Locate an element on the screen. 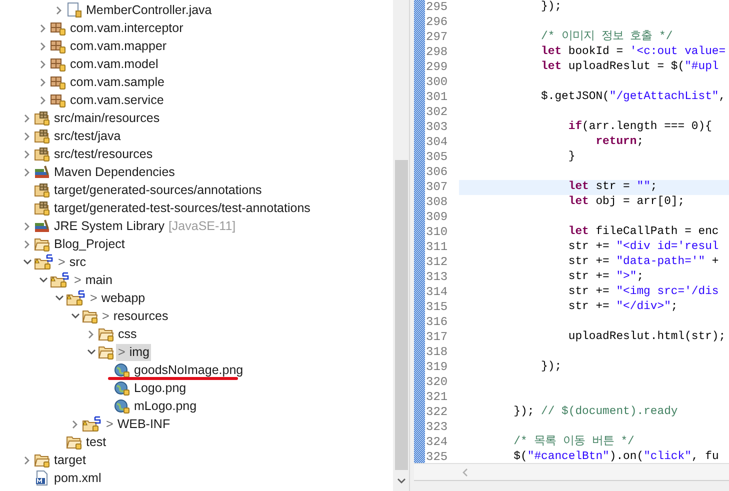 This screenshot has height=491, width=729. line-number: 307 is located at coordinates (442, 187).